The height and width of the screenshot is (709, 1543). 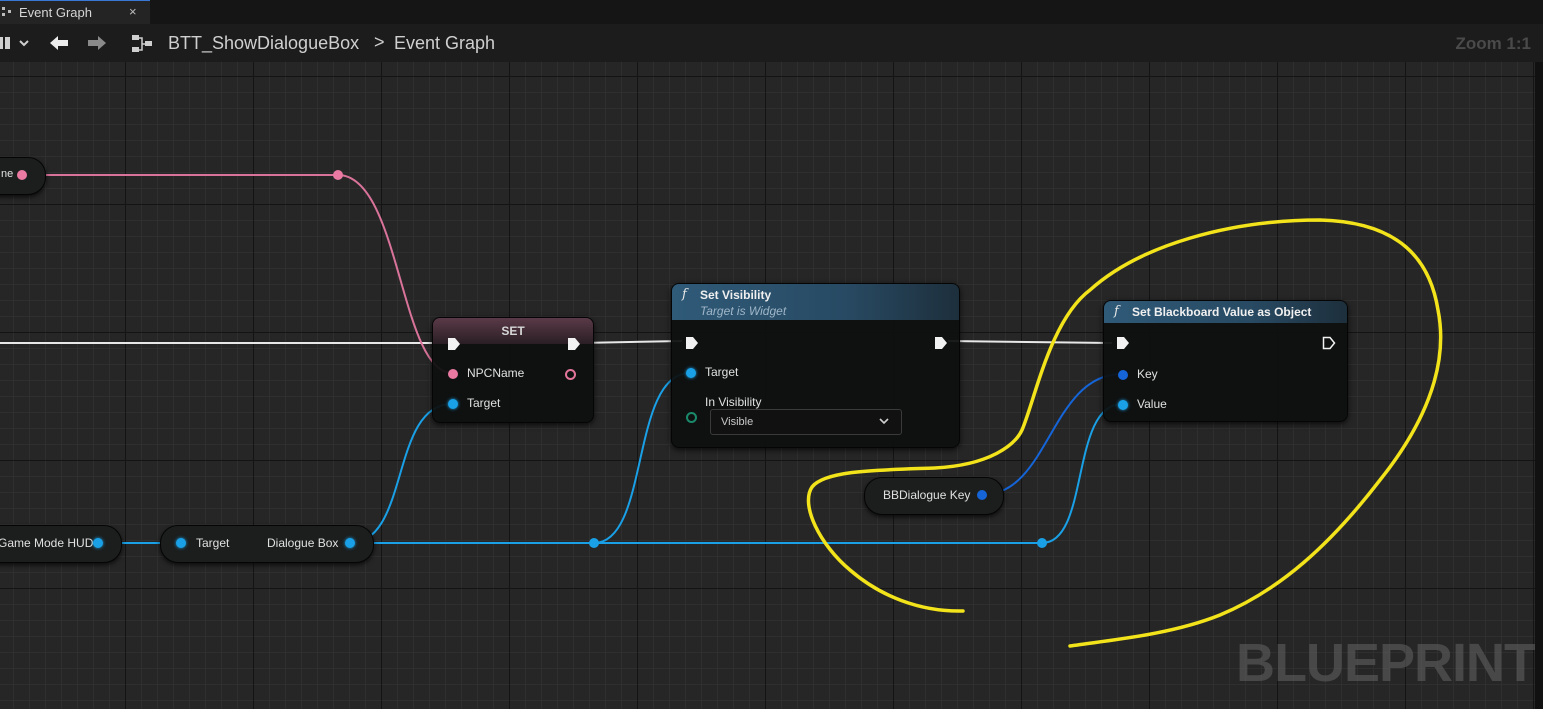 What do you see at coordinates (771, 12) in the screenshot?
I see `tab-bar: Event Graph ×` at bounding box center [771, 12].